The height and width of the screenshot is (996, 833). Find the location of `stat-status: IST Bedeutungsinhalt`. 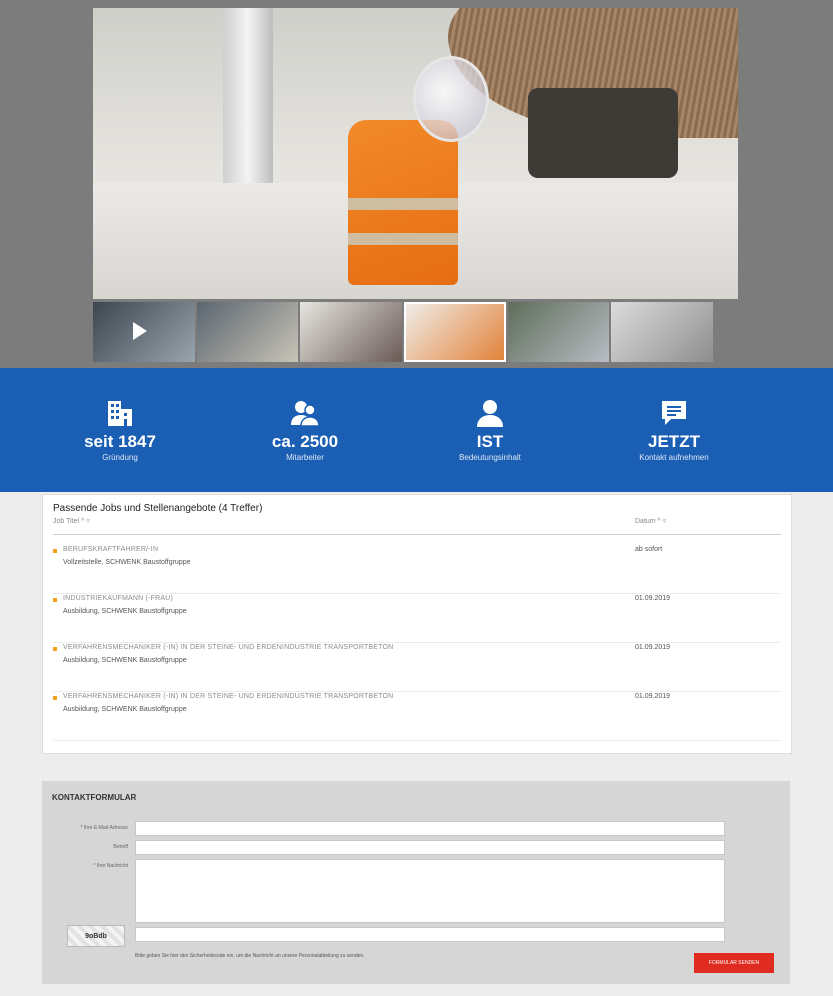

stat-status: IST Bedeutungsinhalt is located at coordinates (490, 429).